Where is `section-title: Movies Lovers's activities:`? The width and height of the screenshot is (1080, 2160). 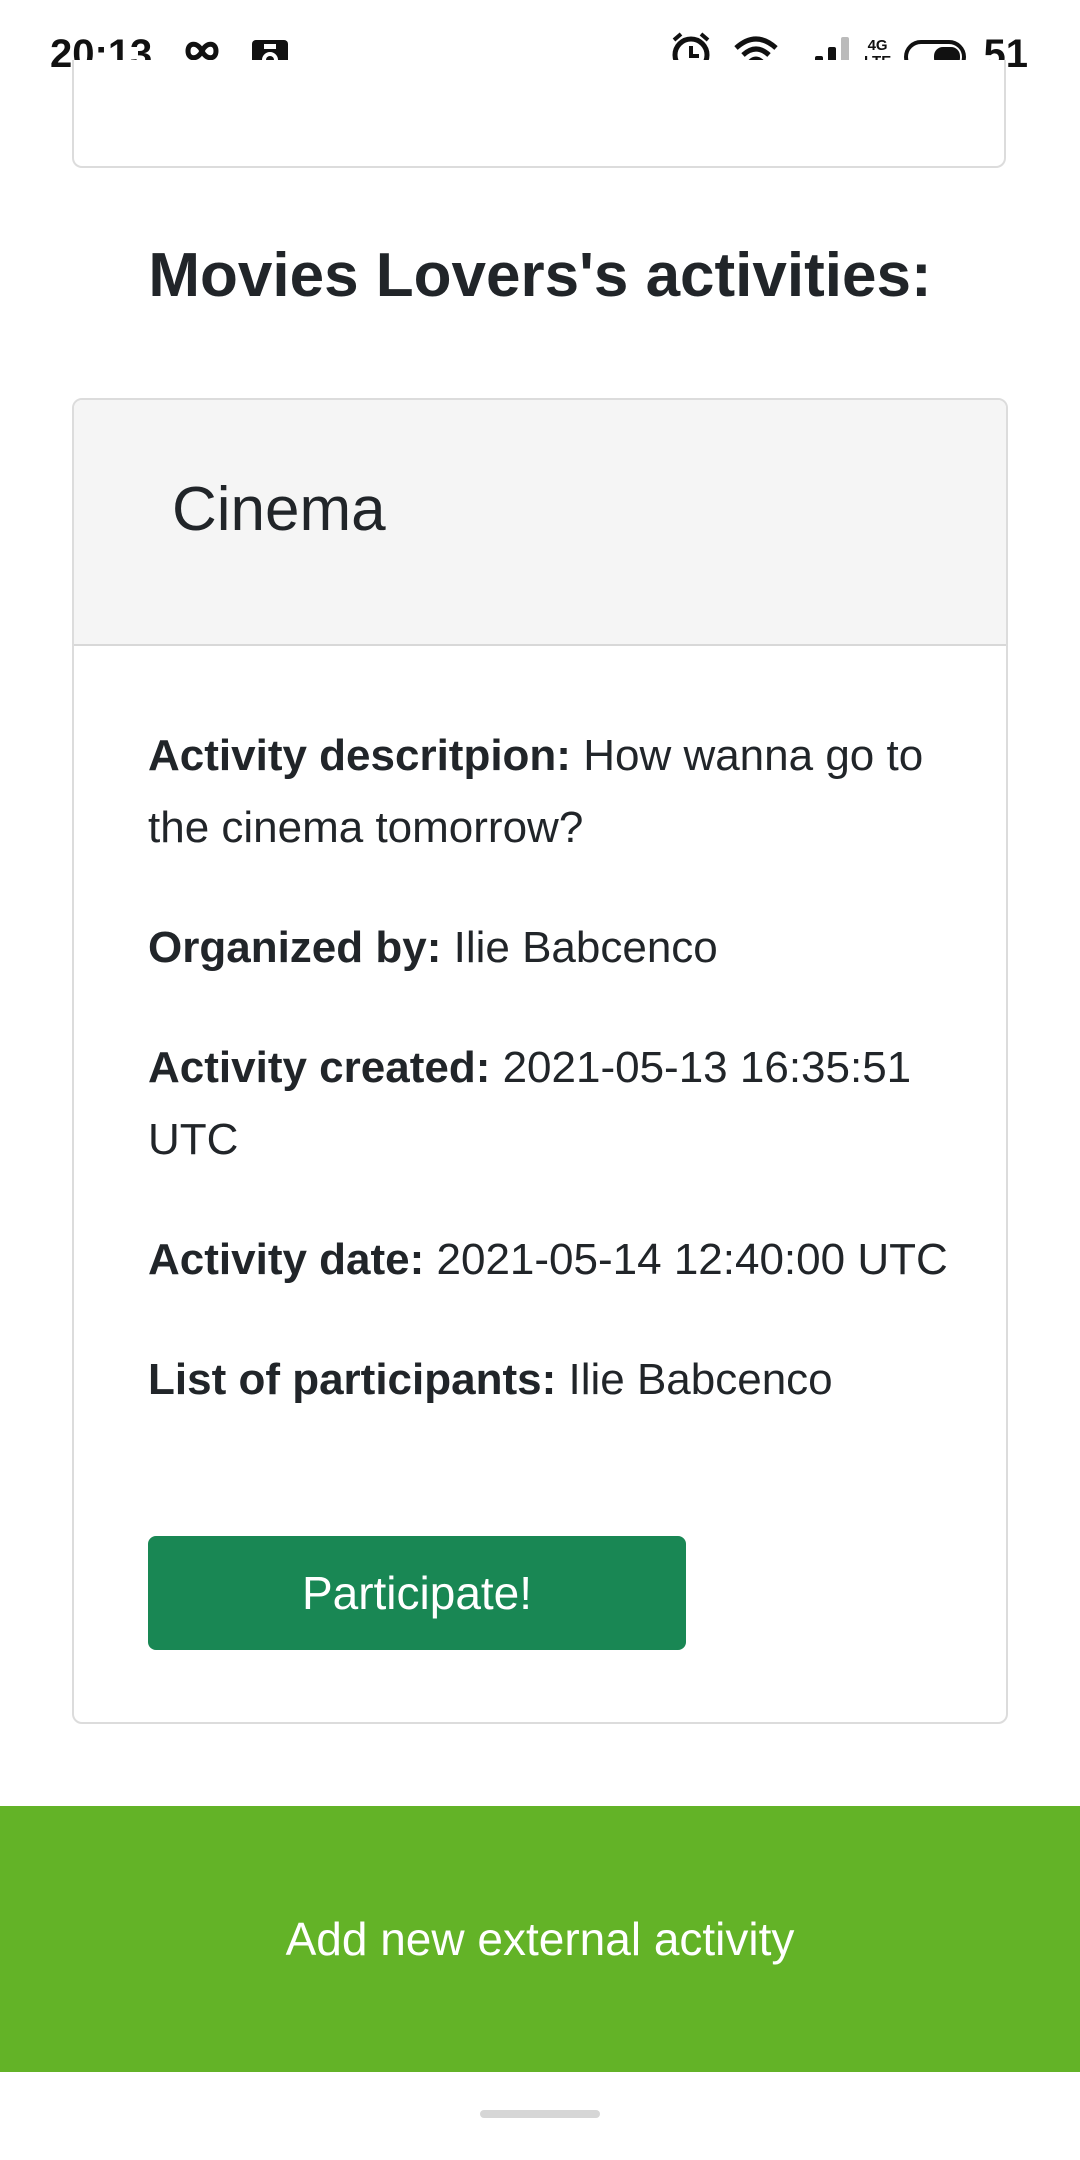
section-title: Movies Lovers's activities: is located at coordinates (540, 275).